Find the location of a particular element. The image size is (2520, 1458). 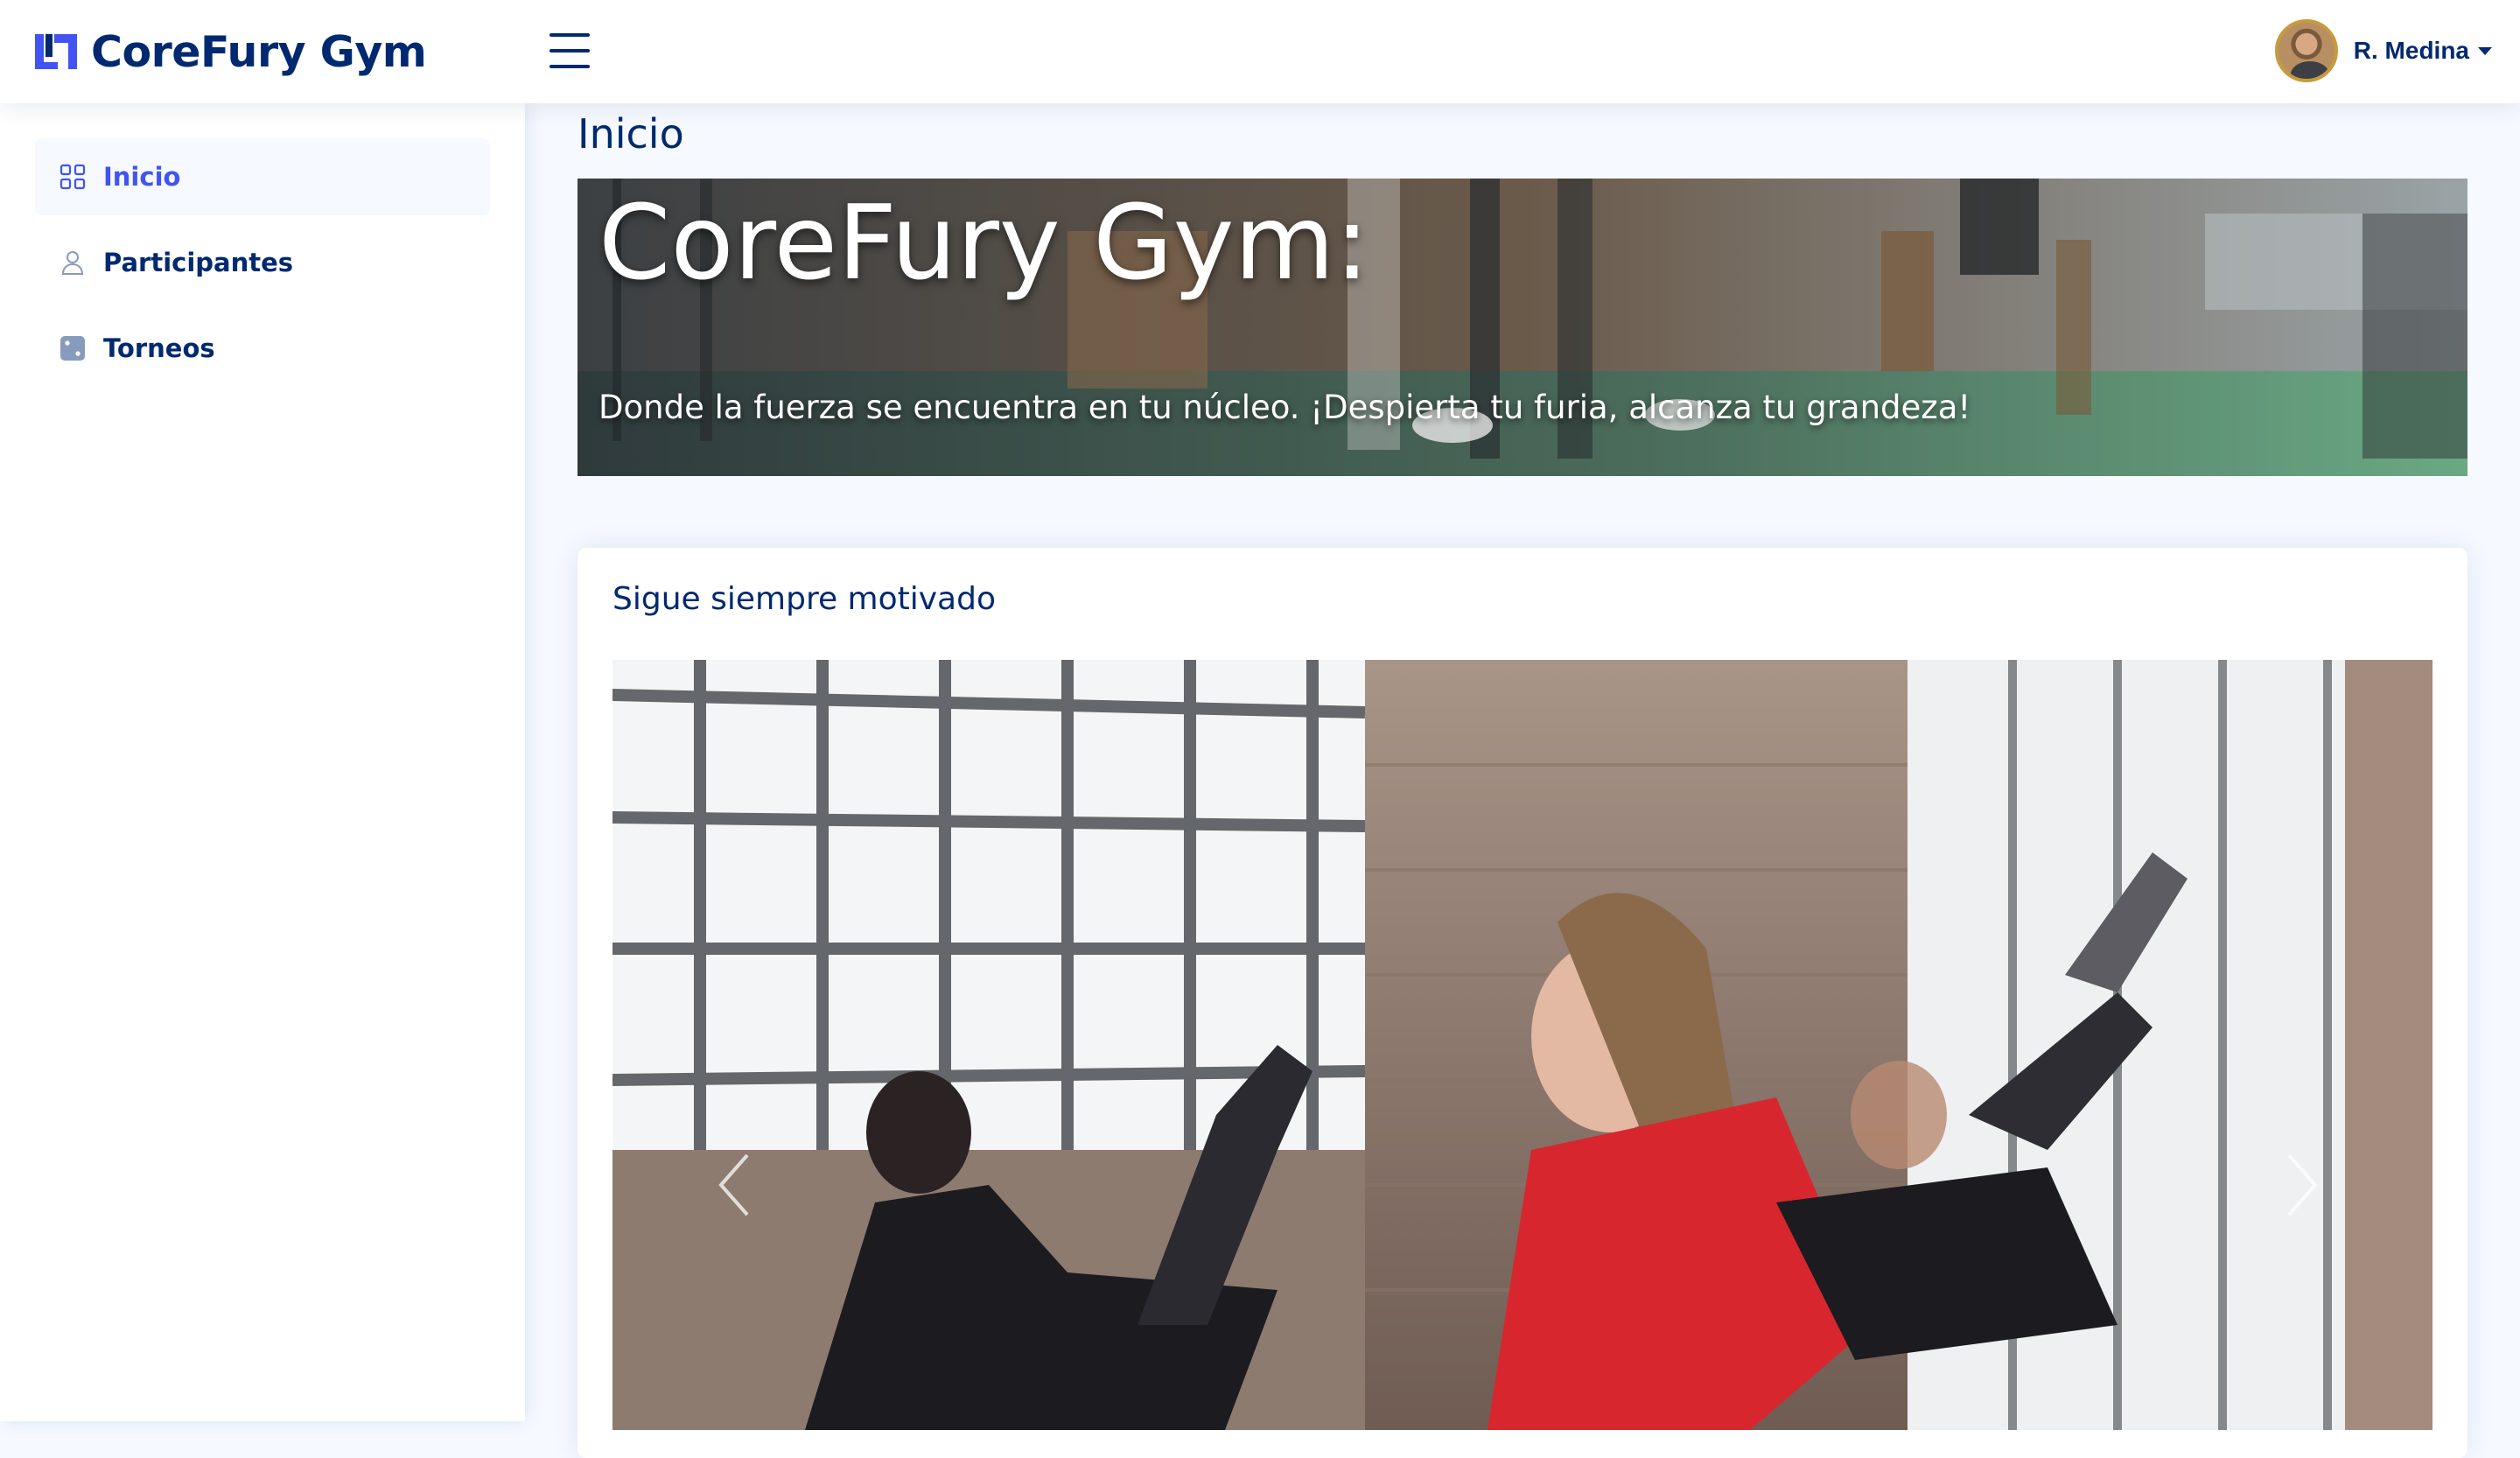

chevron-right-icon is located at coordinates (2302, 1184).